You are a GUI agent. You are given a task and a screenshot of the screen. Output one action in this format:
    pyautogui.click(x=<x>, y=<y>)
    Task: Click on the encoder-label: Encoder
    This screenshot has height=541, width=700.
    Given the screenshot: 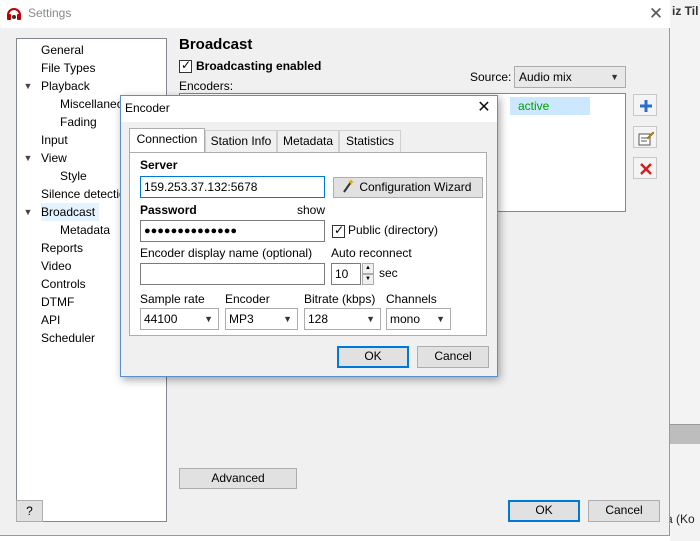 What is the action you would take?
    pyautogui.click(x=247, y=299)
    